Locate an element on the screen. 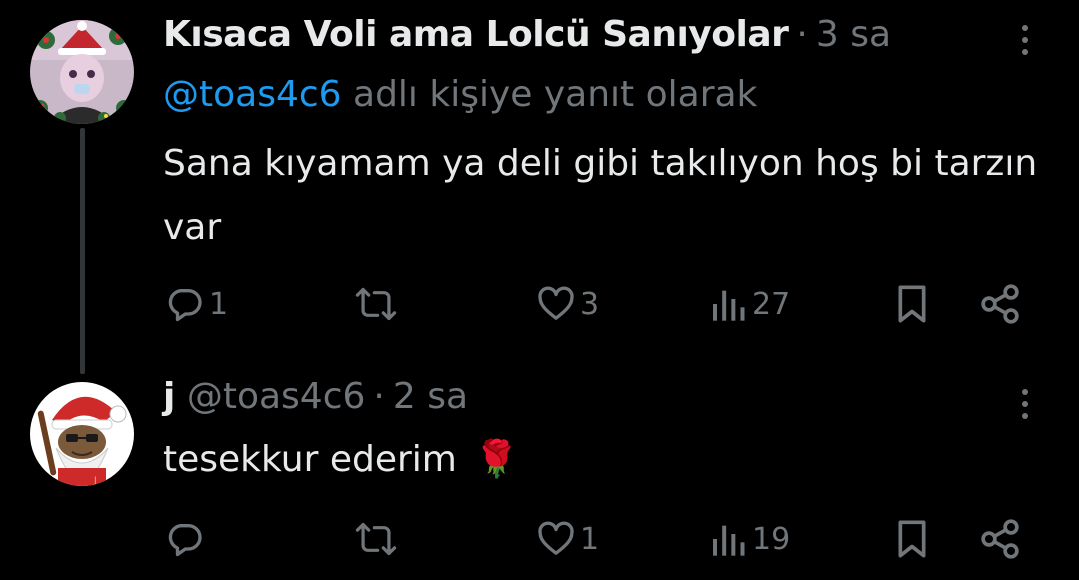 The image size is (1079, 580). like-count: 1 is located at coordinates (590, 539).